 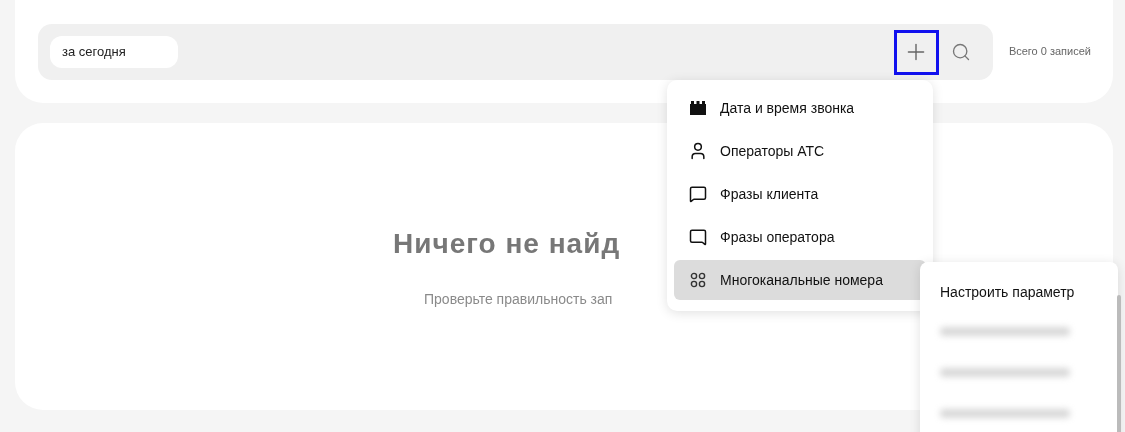 I want to click on menu-item: Многоканальные номера, so click(x=800, y=280).